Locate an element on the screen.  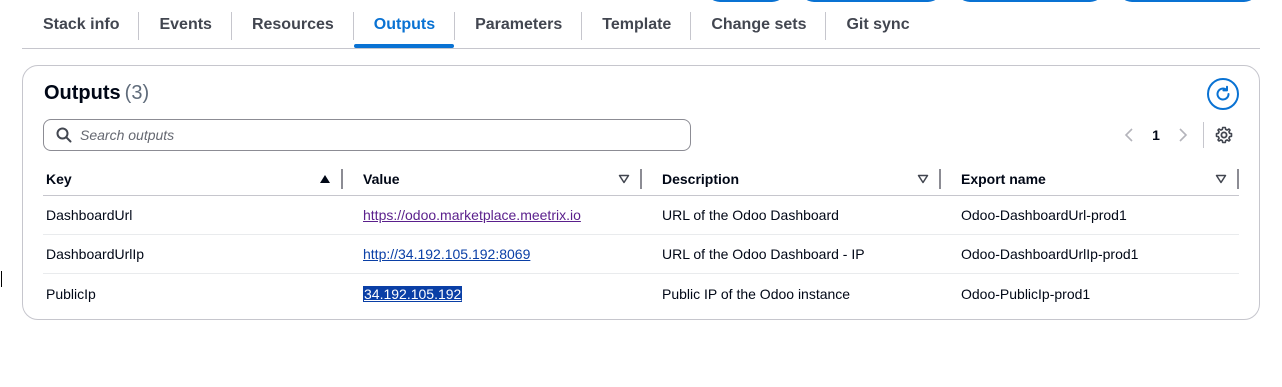
value-link: http://34.192.105.192:8069 is located at coordinates (446, 254).